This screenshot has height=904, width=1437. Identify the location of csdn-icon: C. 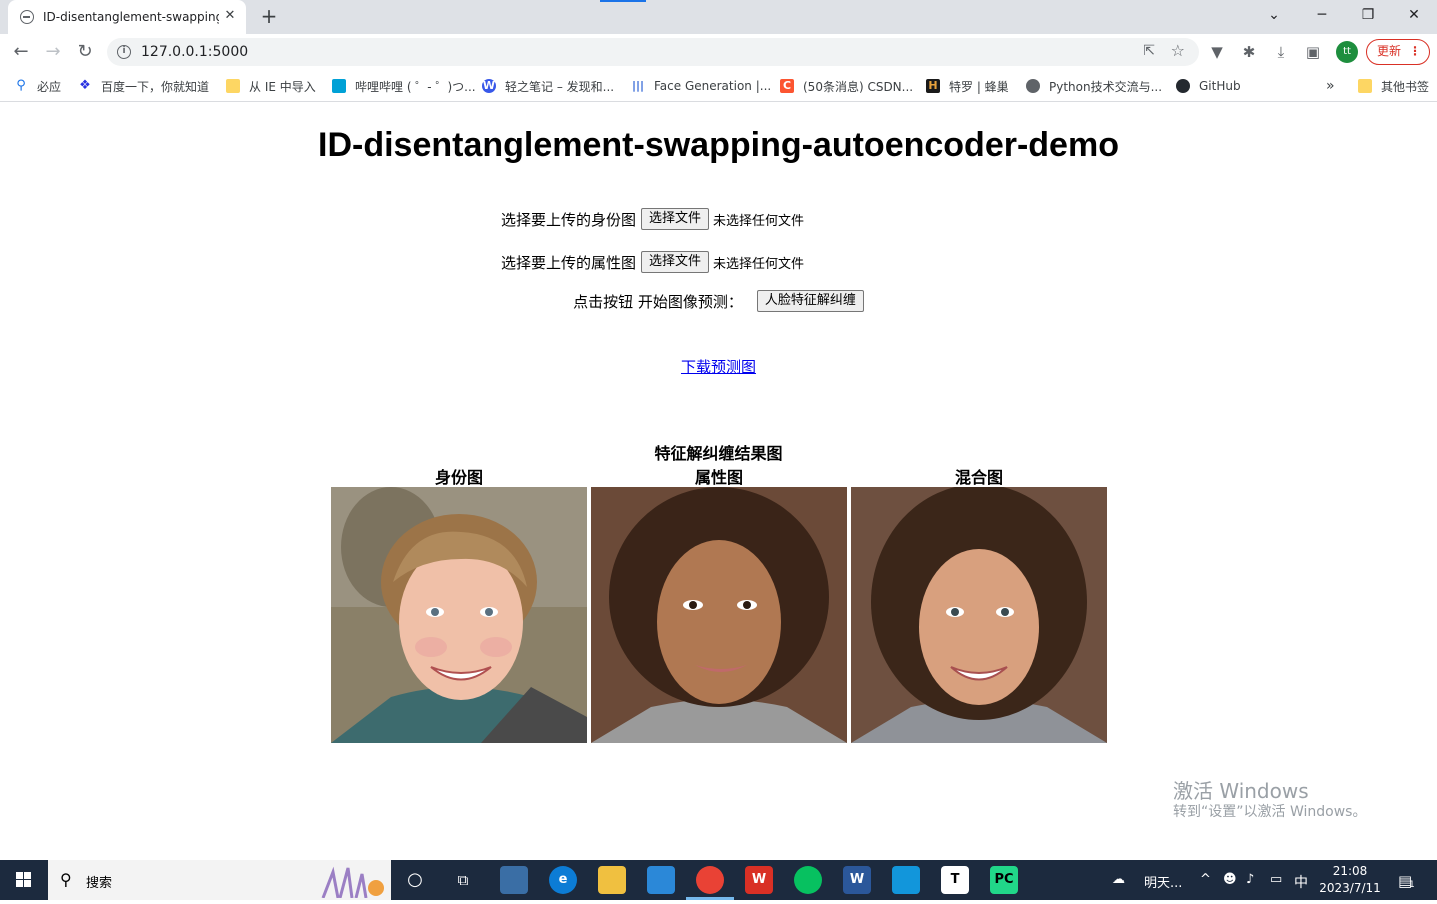
(787, 86).